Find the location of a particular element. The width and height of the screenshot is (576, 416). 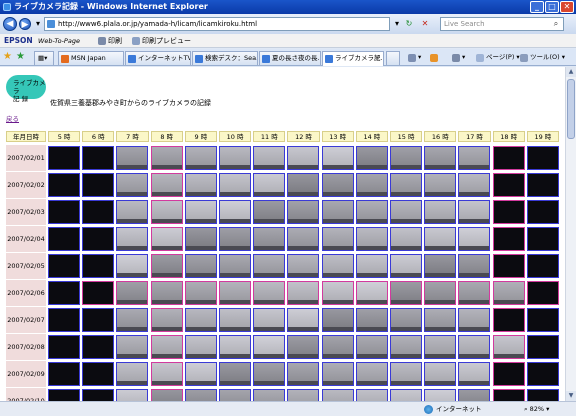

search-icon: ⌕ is located at coordinates (556, 24).